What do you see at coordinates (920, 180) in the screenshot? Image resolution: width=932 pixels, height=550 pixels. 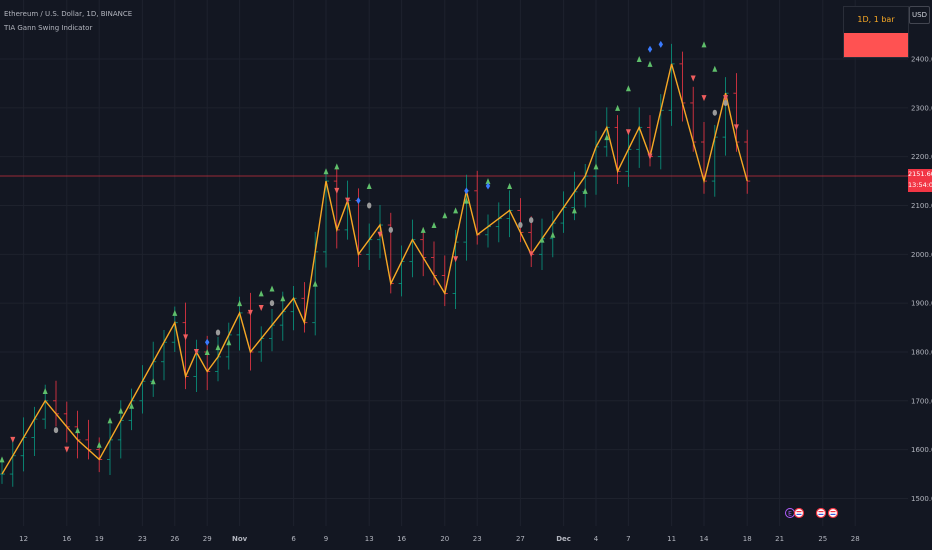 I see `last-price-label: 2151.60 13:54:03` at bounding box center [920, 180].